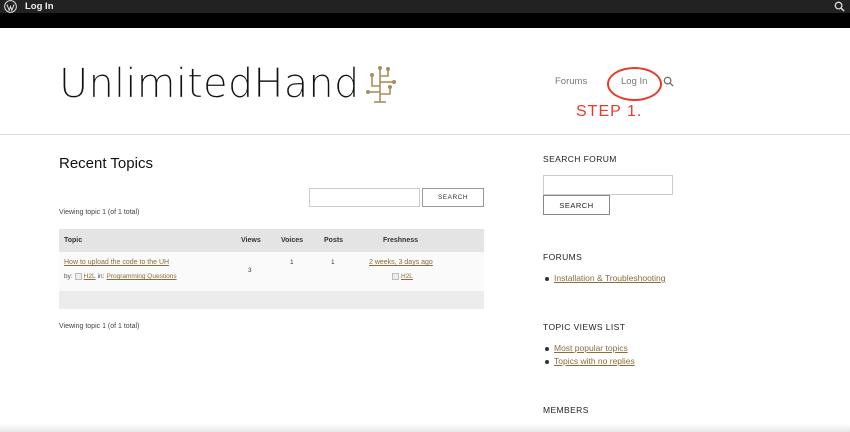  Describe the element at coordinates (334, 240) in the screenshot. I see `col-posts: Posts` at that location.